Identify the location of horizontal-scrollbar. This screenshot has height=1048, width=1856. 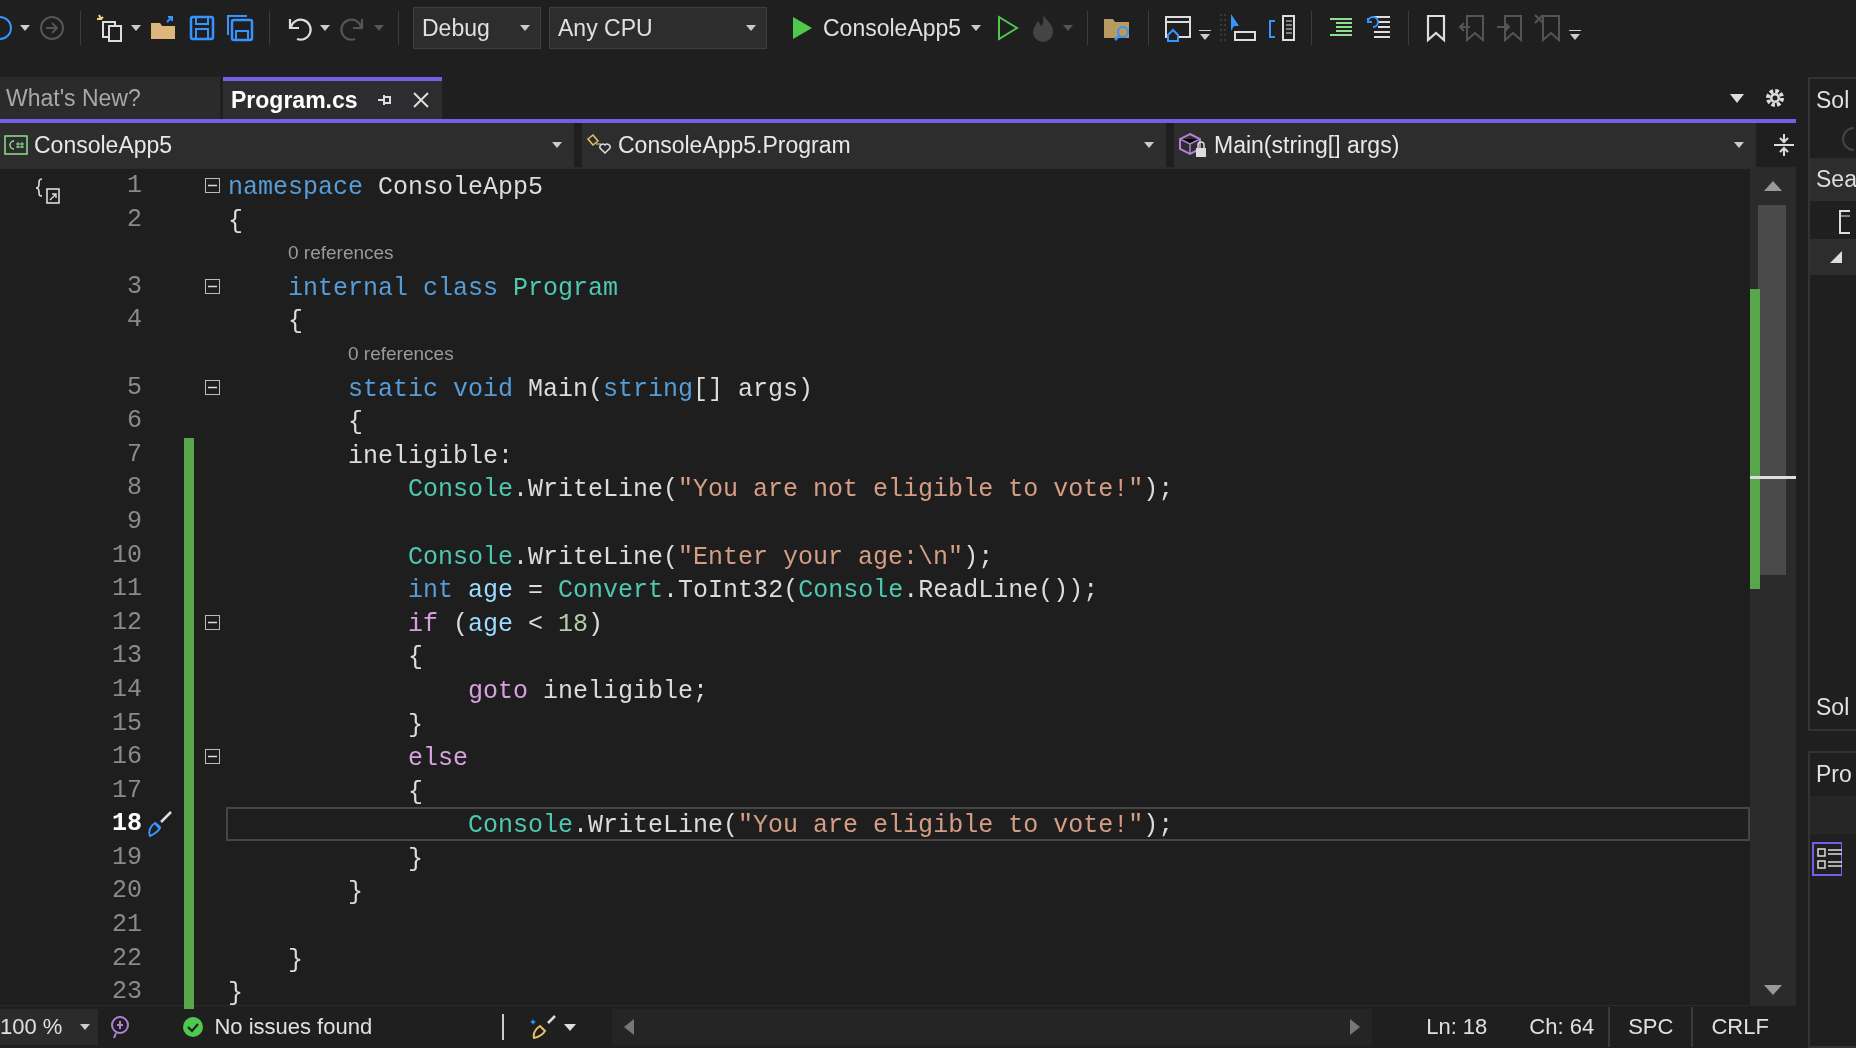
(992, 1027).